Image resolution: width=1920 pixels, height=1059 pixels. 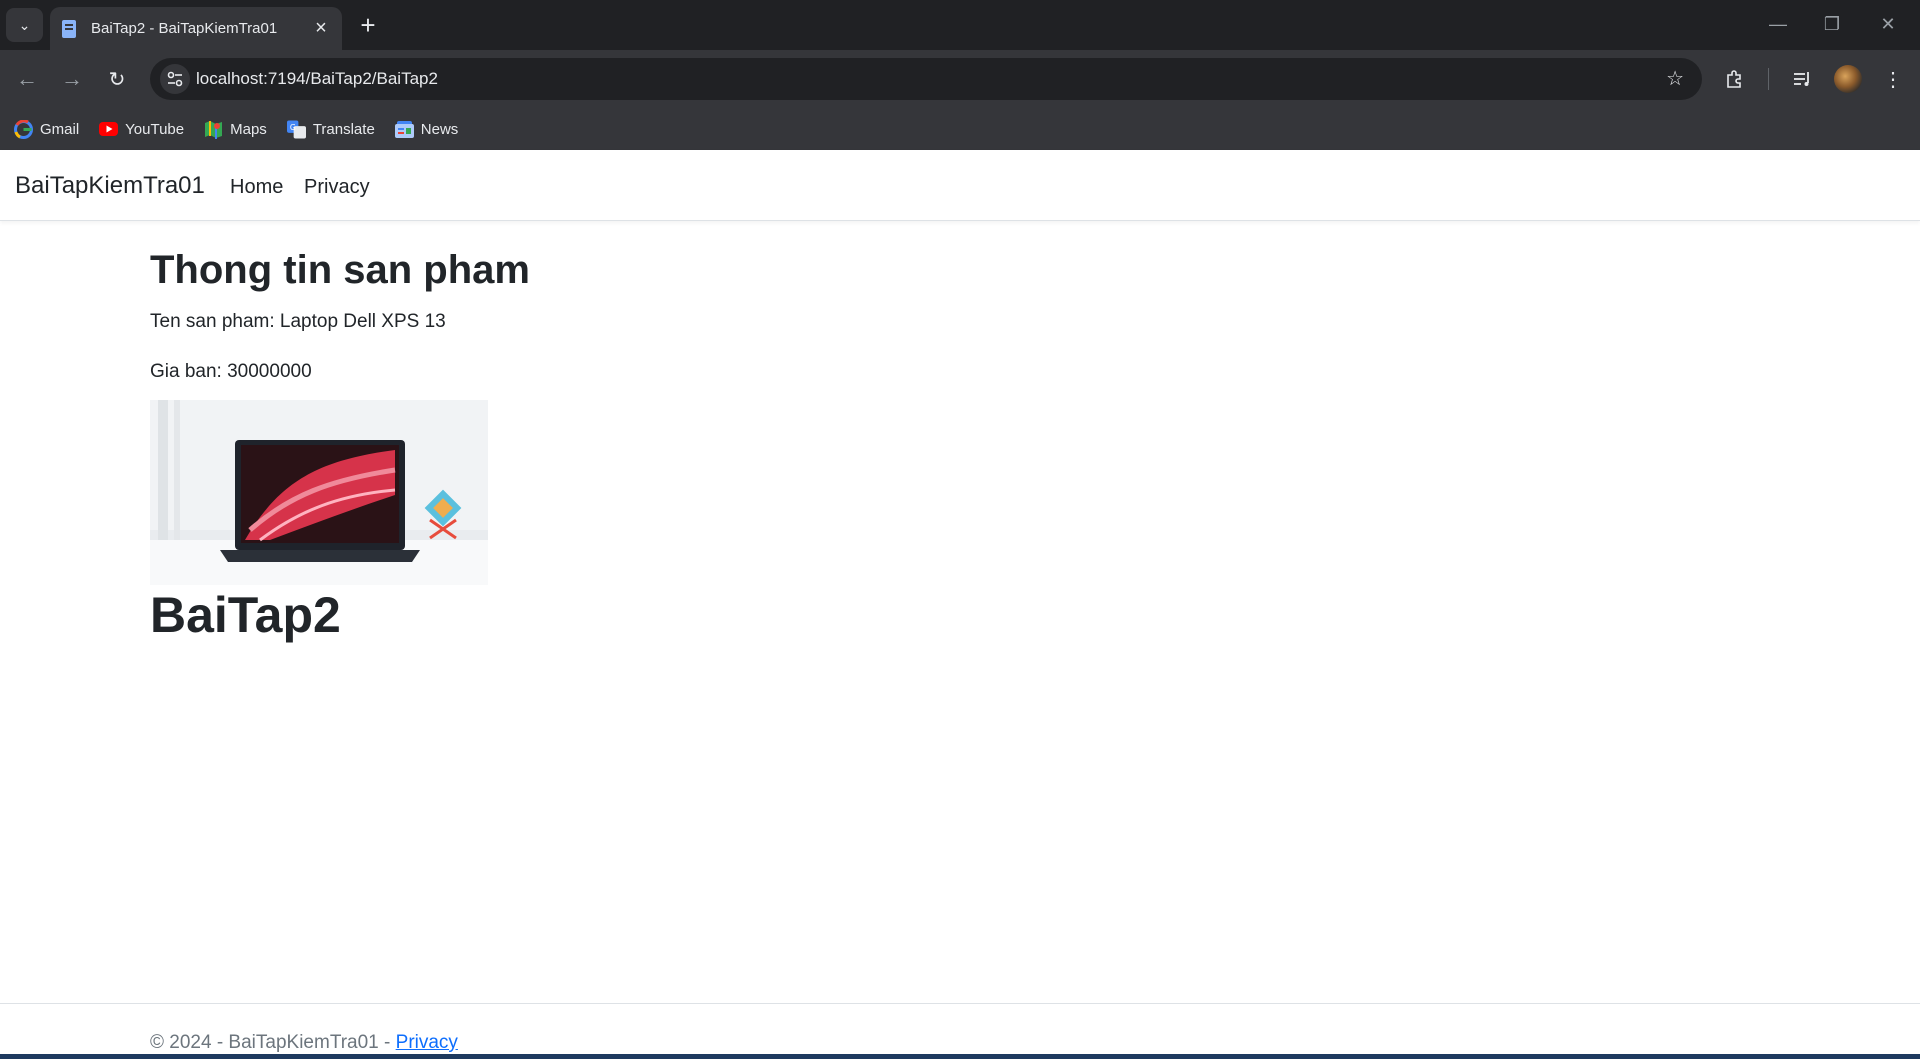 What do you see at coordinates (960, 1031) in the screenshot?
I see `site-footer: © 2024 - BaiTapKiemTra01 - Privacy` at bounding box center [960, 1031].